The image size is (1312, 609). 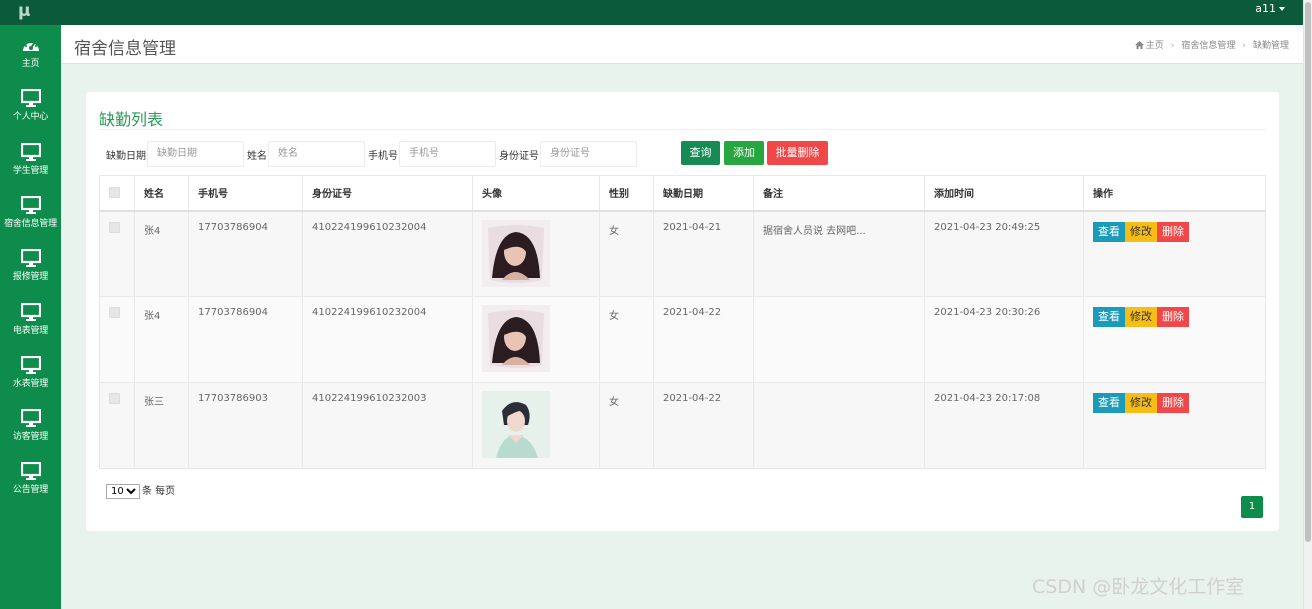 I want to click on added-time-cell: 2021-04-23 20:49:25, so click(x=1004, y=253).